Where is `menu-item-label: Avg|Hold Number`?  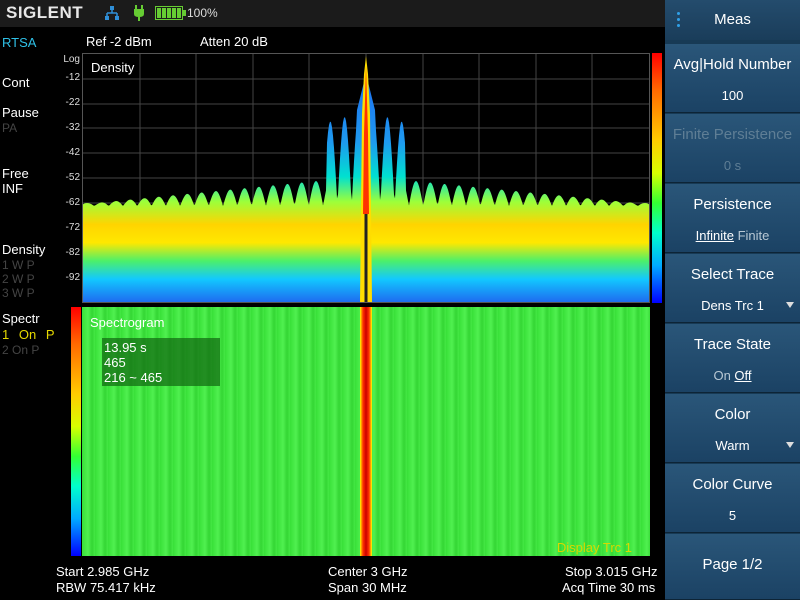
menu-item-label: Avg|Hold Number is located at coordinates (732, 64).